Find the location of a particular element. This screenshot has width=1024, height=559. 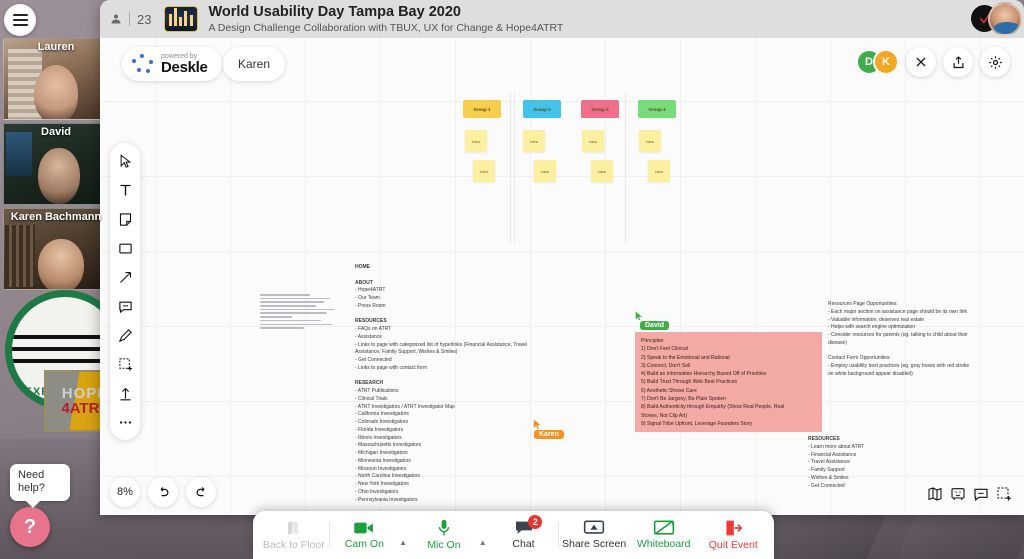

help-button: ? is located at coordinates (30, 527).